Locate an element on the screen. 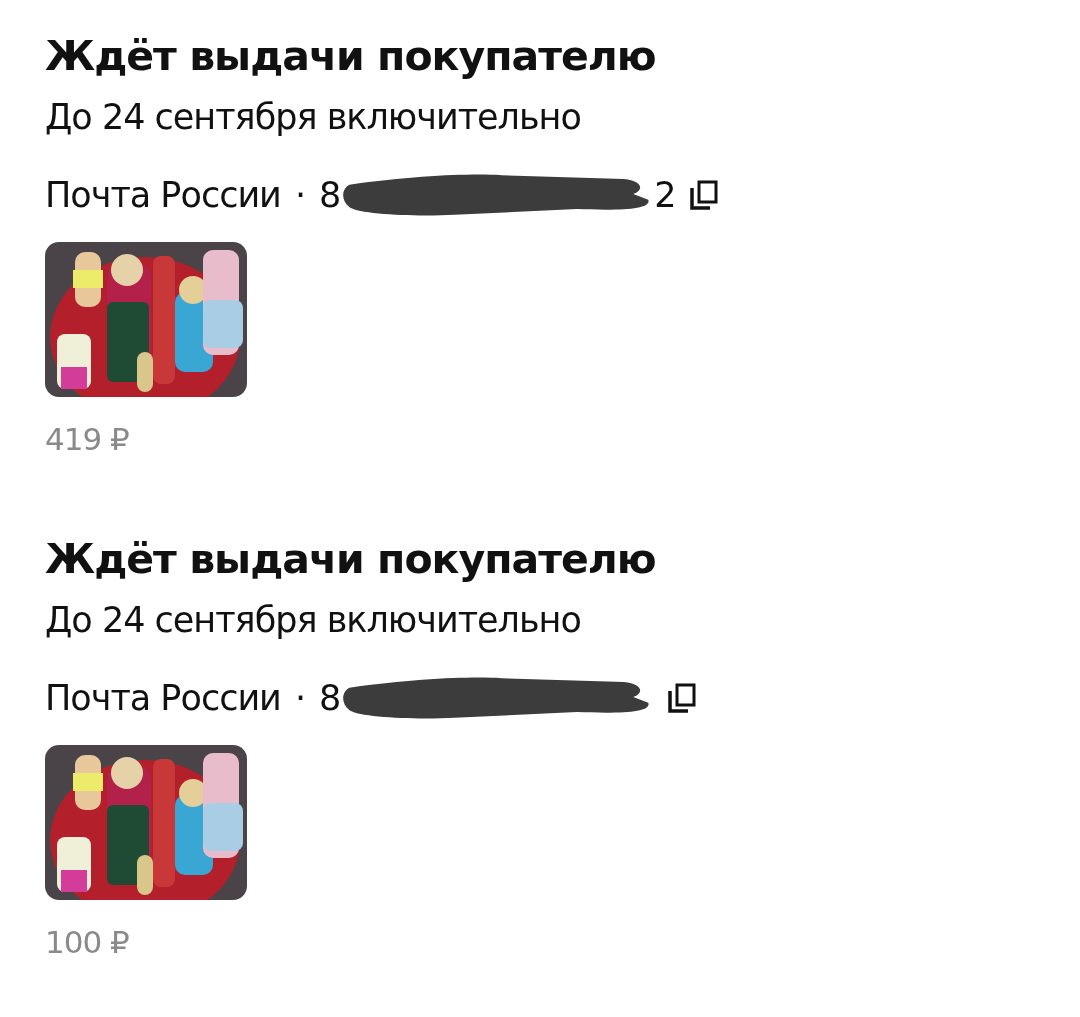 Image resolution: width=1080 pixels, height=1017 pixels. tracking-number: 2 is located at coordinates (665, 195).